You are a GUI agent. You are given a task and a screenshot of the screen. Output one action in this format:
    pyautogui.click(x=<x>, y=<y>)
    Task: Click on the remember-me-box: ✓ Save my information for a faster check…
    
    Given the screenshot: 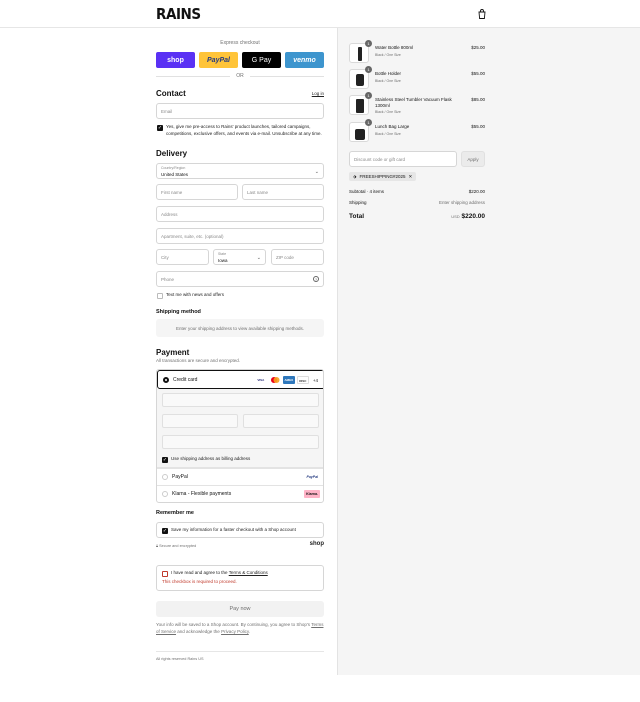 What is the action you would take?
    pyautogui.click(x=240, y=530)
    